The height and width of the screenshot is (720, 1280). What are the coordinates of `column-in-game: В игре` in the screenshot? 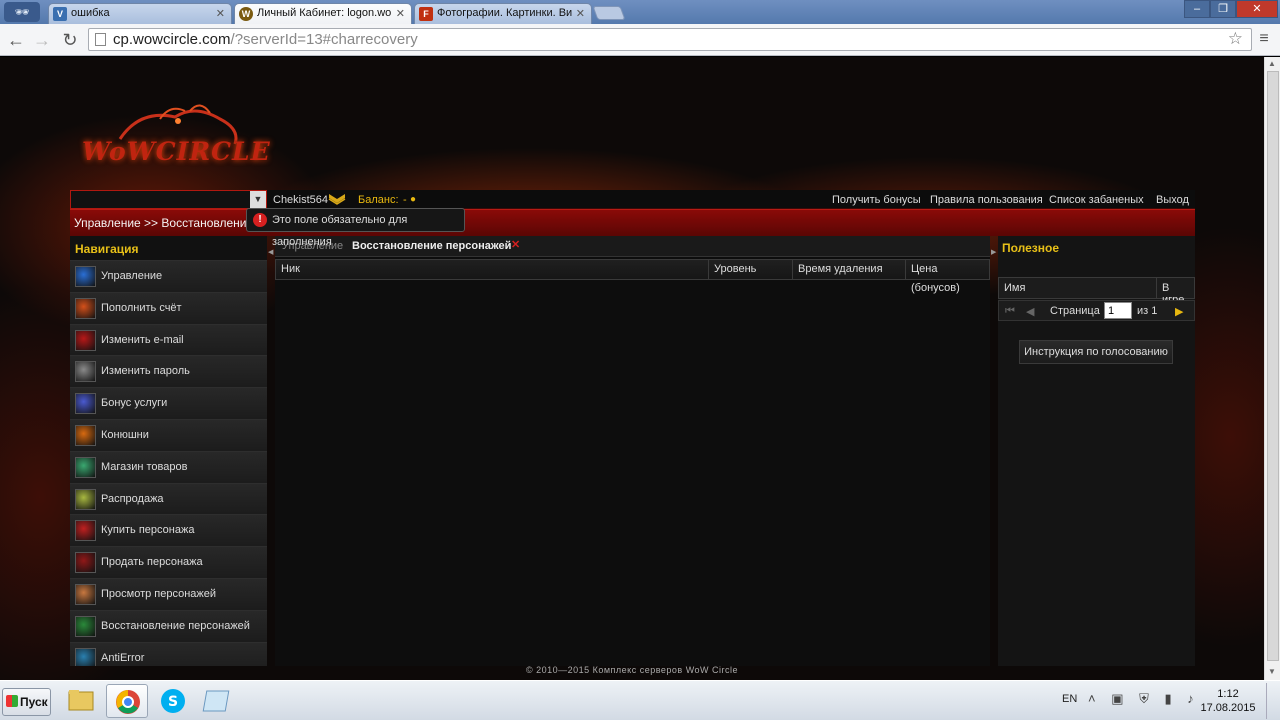 It's located at (1175, 292).